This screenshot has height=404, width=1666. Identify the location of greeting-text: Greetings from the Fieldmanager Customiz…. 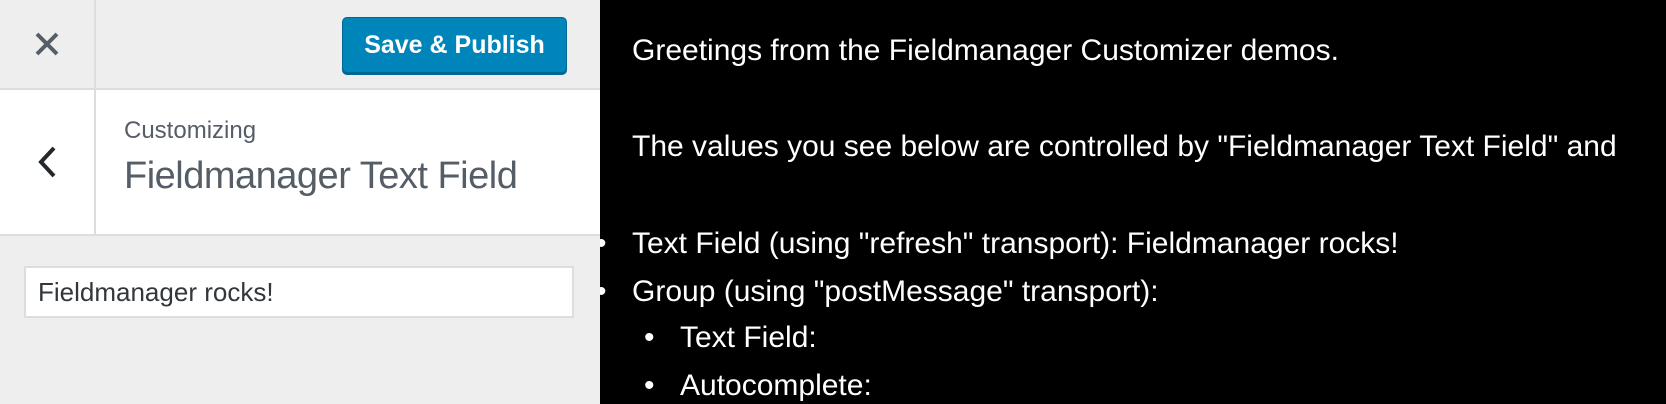
(985, 50).